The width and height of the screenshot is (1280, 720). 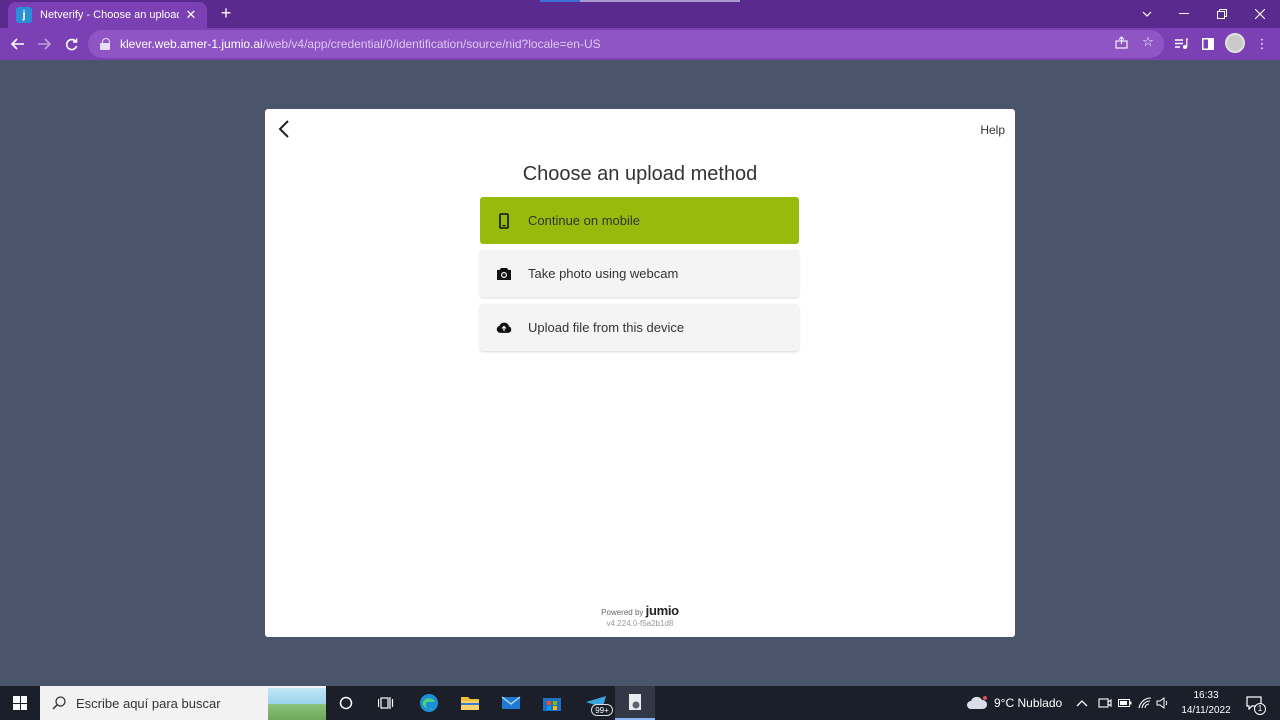 What do you see at coordinates (1082, 703) in the screenshot?
I see `show-hidden-icons-icon` at bounding box center [1082, 703].